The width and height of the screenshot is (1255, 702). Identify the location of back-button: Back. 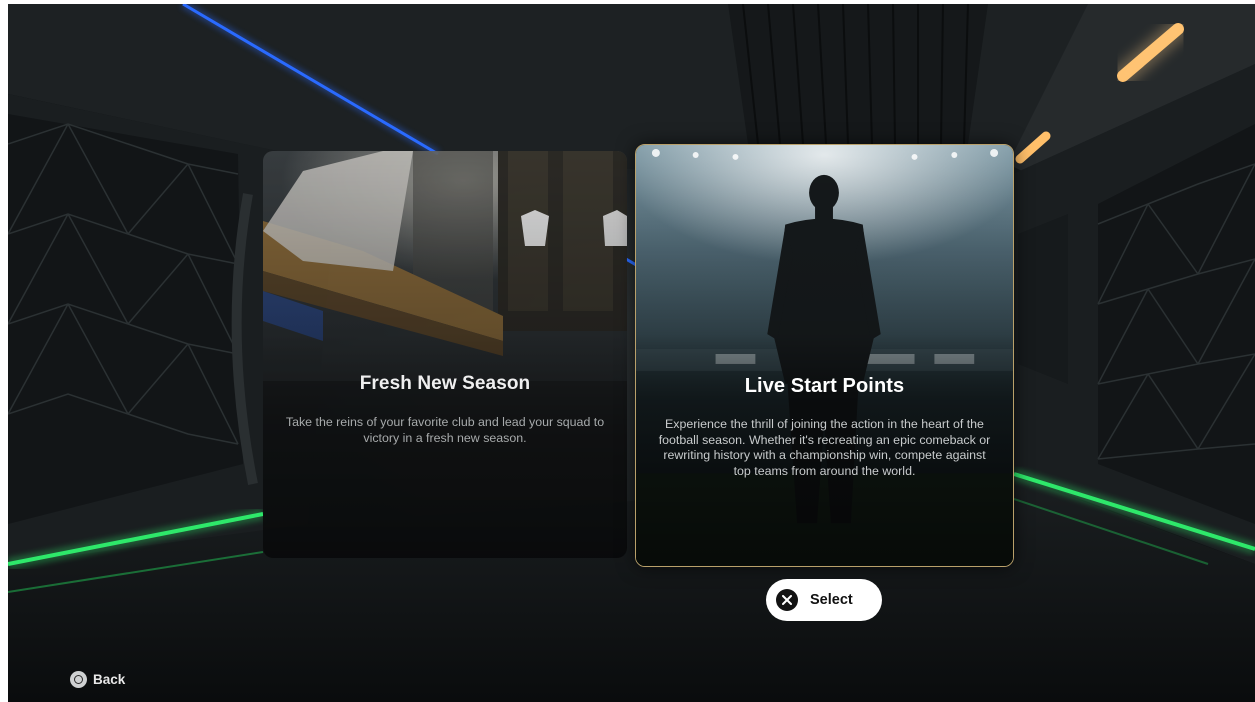
(97, 679).